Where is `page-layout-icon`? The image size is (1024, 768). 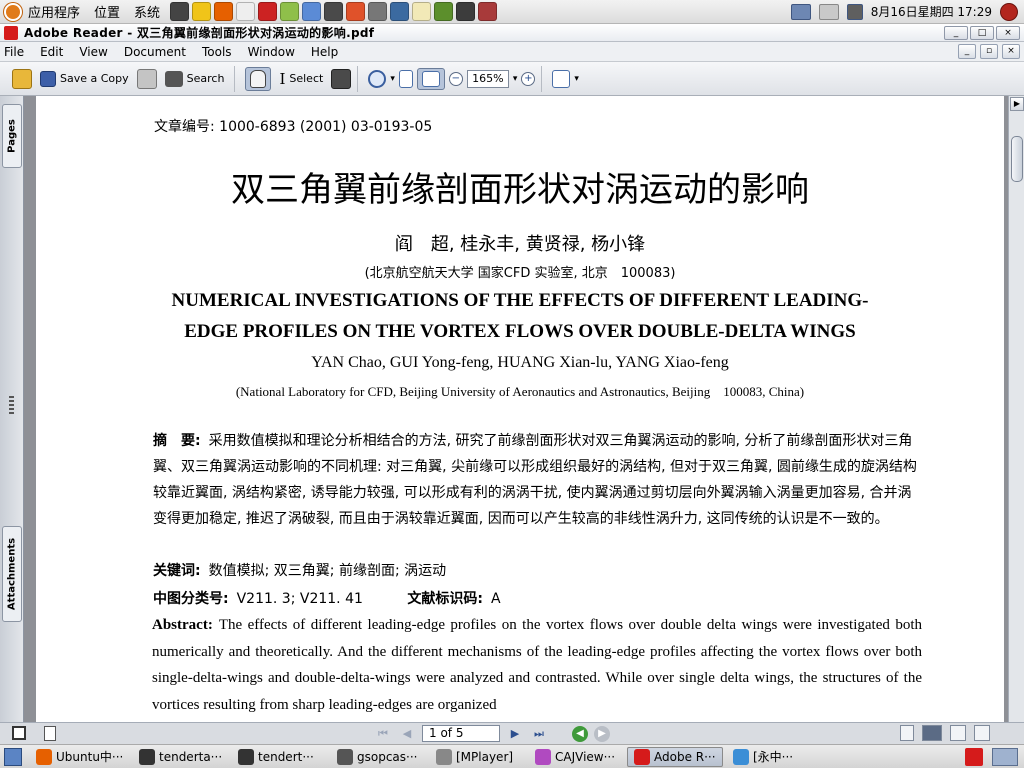 page-layout-icon is located at coordinates (19, 733).